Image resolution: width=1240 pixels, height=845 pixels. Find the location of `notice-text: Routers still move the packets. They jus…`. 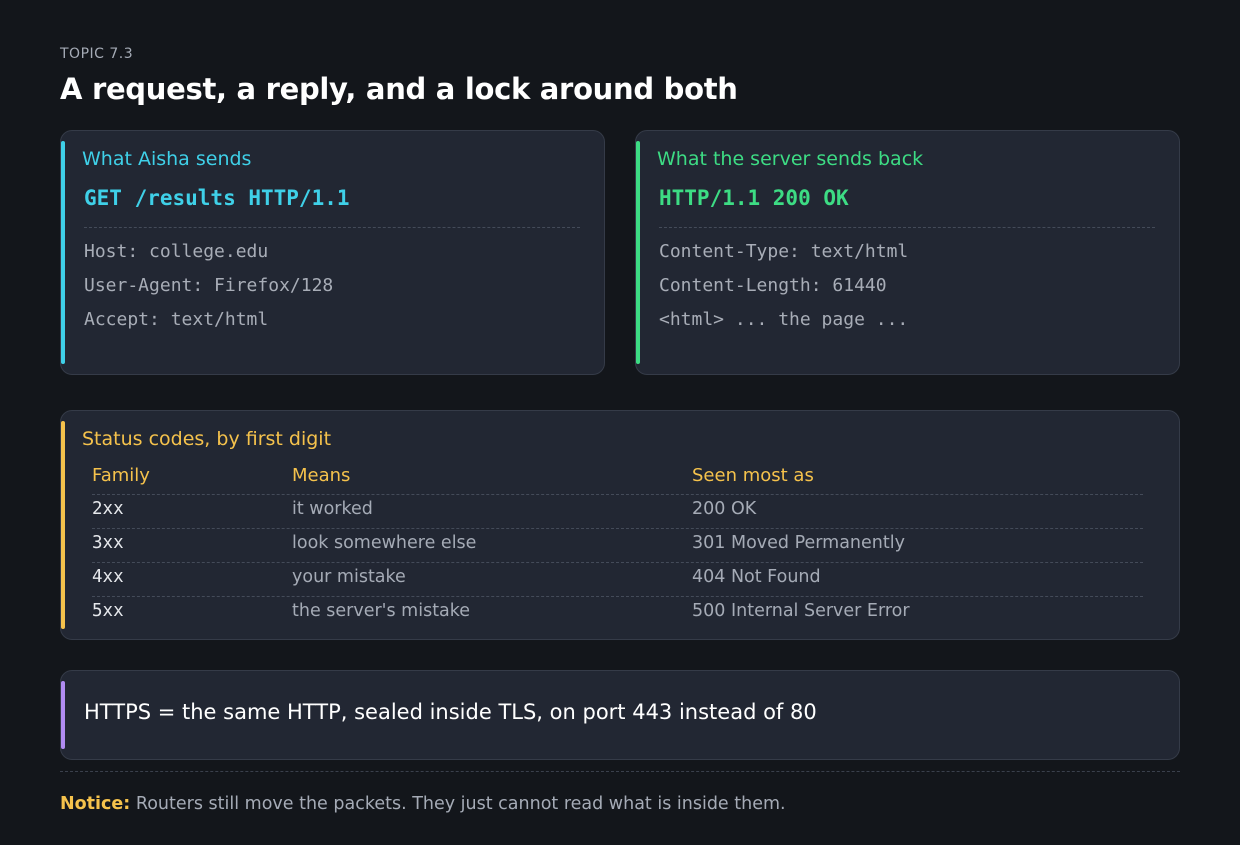

notice-text: Routers still move the packets. They jus… is located at coordinates (458, 804).